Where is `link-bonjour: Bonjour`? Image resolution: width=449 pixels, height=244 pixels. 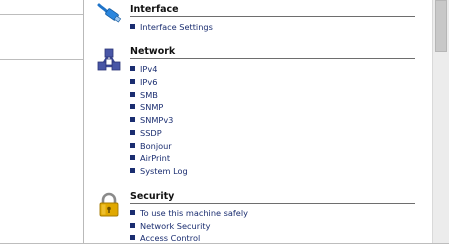 link-bonjour: Bonjour is located at coordinates (151, 146).